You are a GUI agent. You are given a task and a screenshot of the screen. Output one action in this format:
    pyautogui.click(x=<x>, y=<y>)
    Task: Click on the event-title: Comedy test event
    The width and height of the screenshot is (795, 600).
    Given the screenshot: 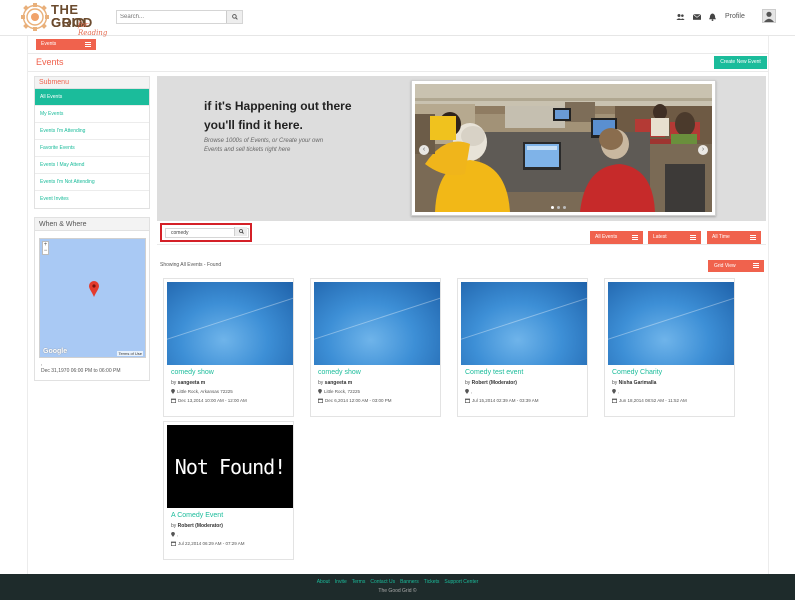 What is the action you would take?
    pyautogui.click(x=494, y=372)
    